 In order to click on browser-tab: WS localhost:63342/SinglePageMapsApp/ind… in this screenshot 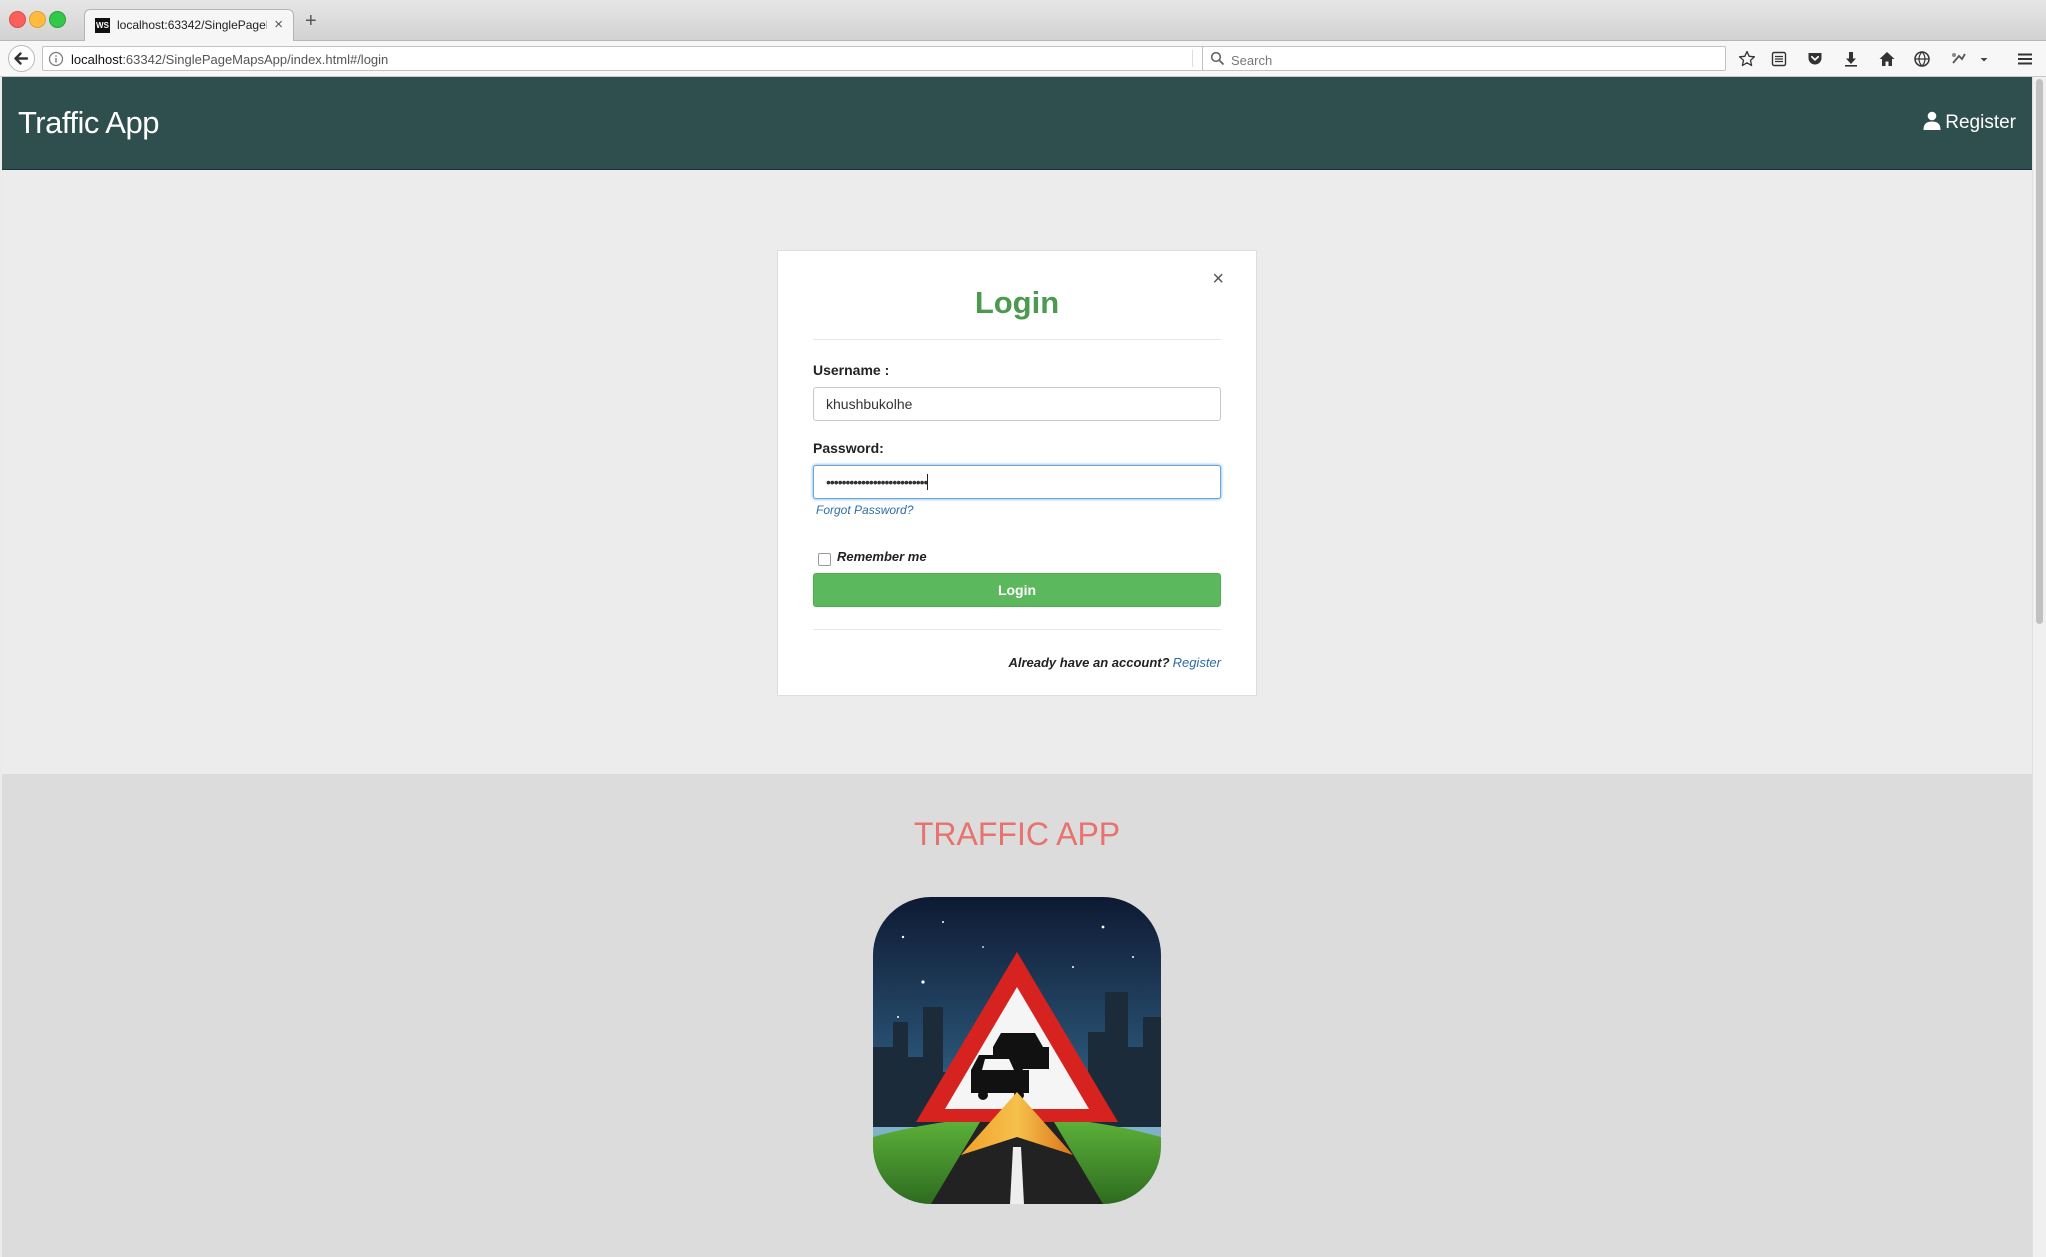, I will do `click(189, 25)`.